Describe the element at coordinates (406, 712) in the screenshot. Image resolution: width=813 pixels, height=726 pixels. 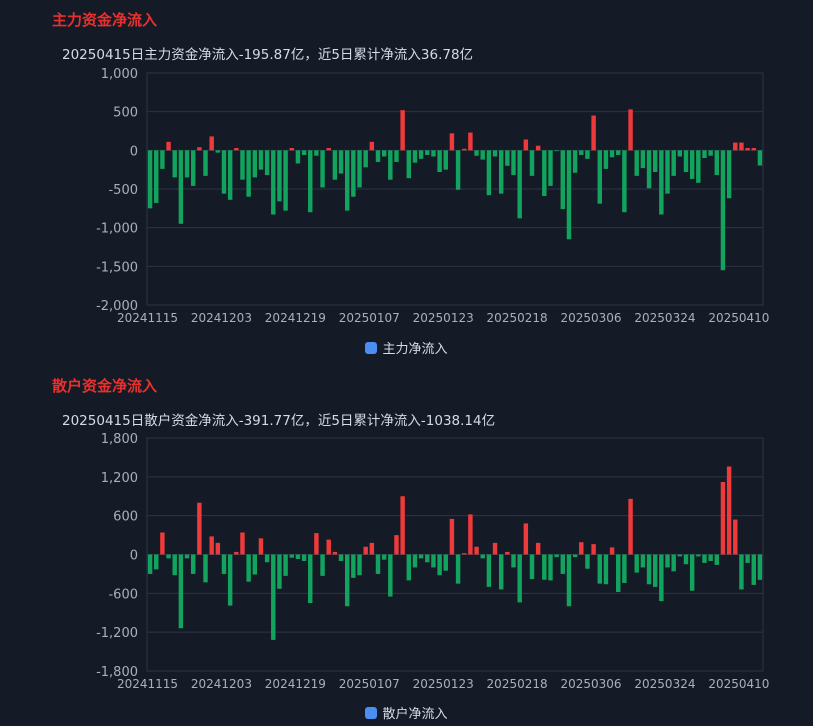
I see `retail-fund-legend: 散户净流入` at that location.